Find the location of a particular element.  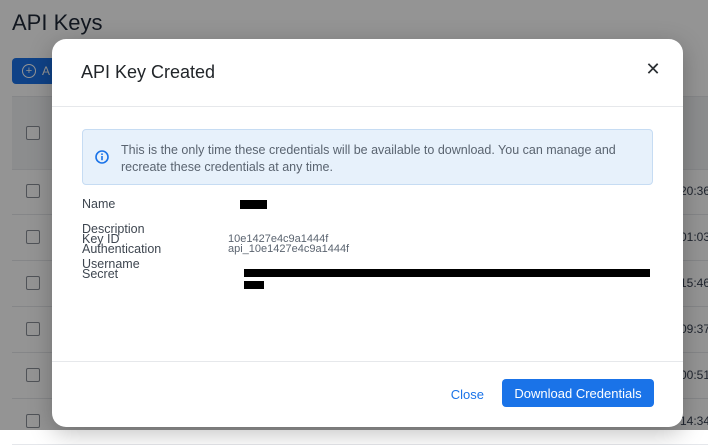

name-value-redacted is located at coordinates (253, 204).